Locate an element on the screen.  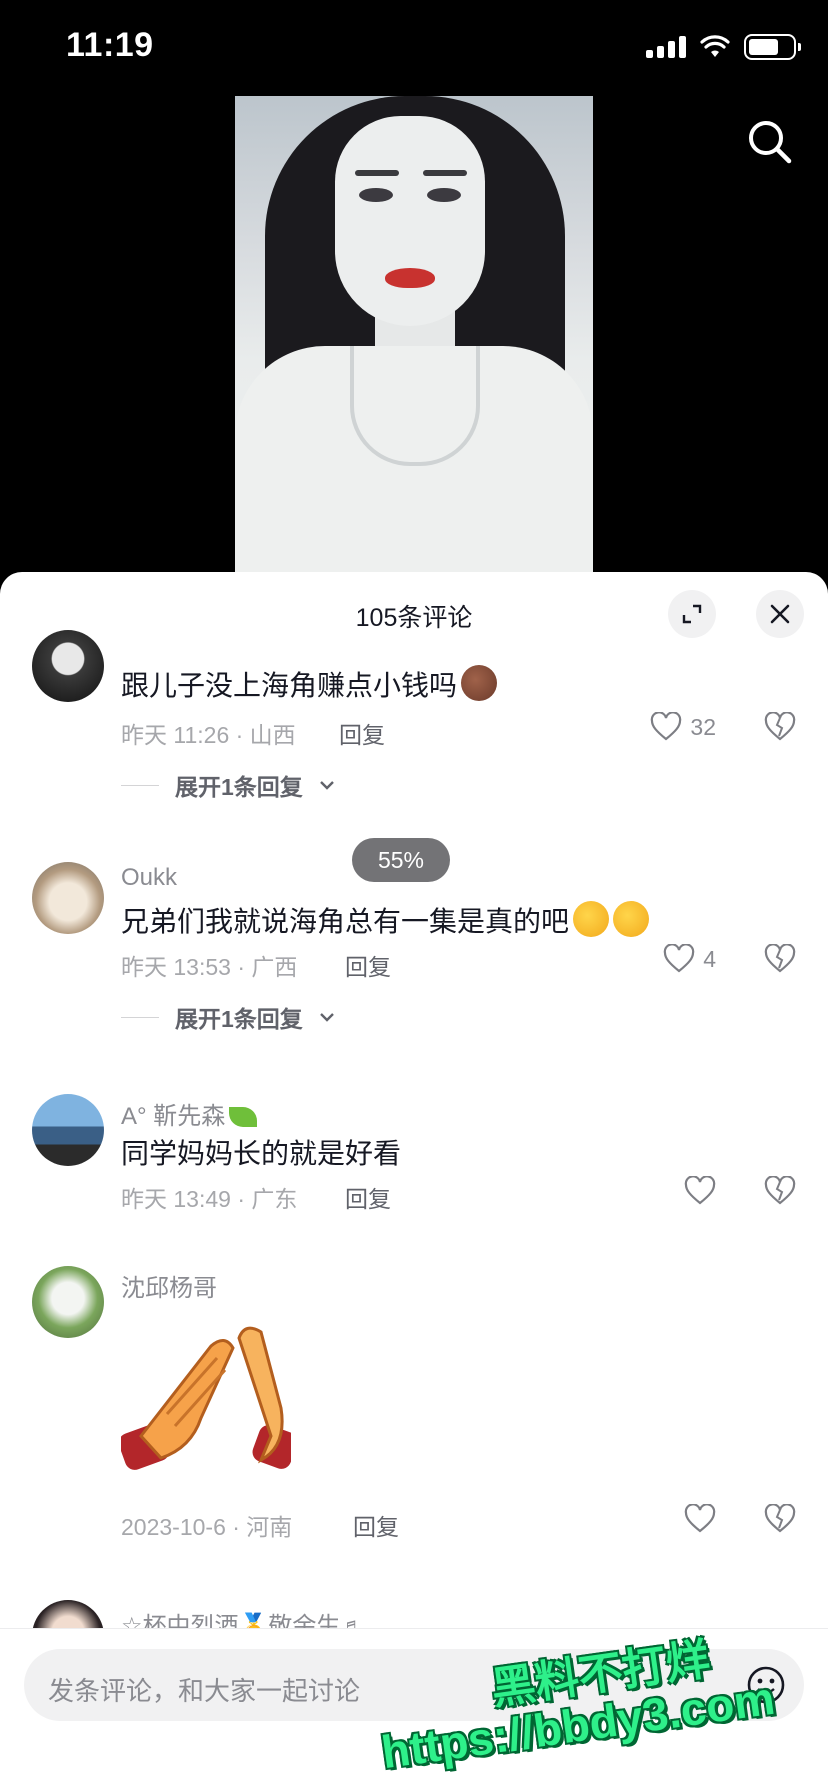
comment-time-location: 昨天 13:53 · 广西 is located at coordinates (209, 967).